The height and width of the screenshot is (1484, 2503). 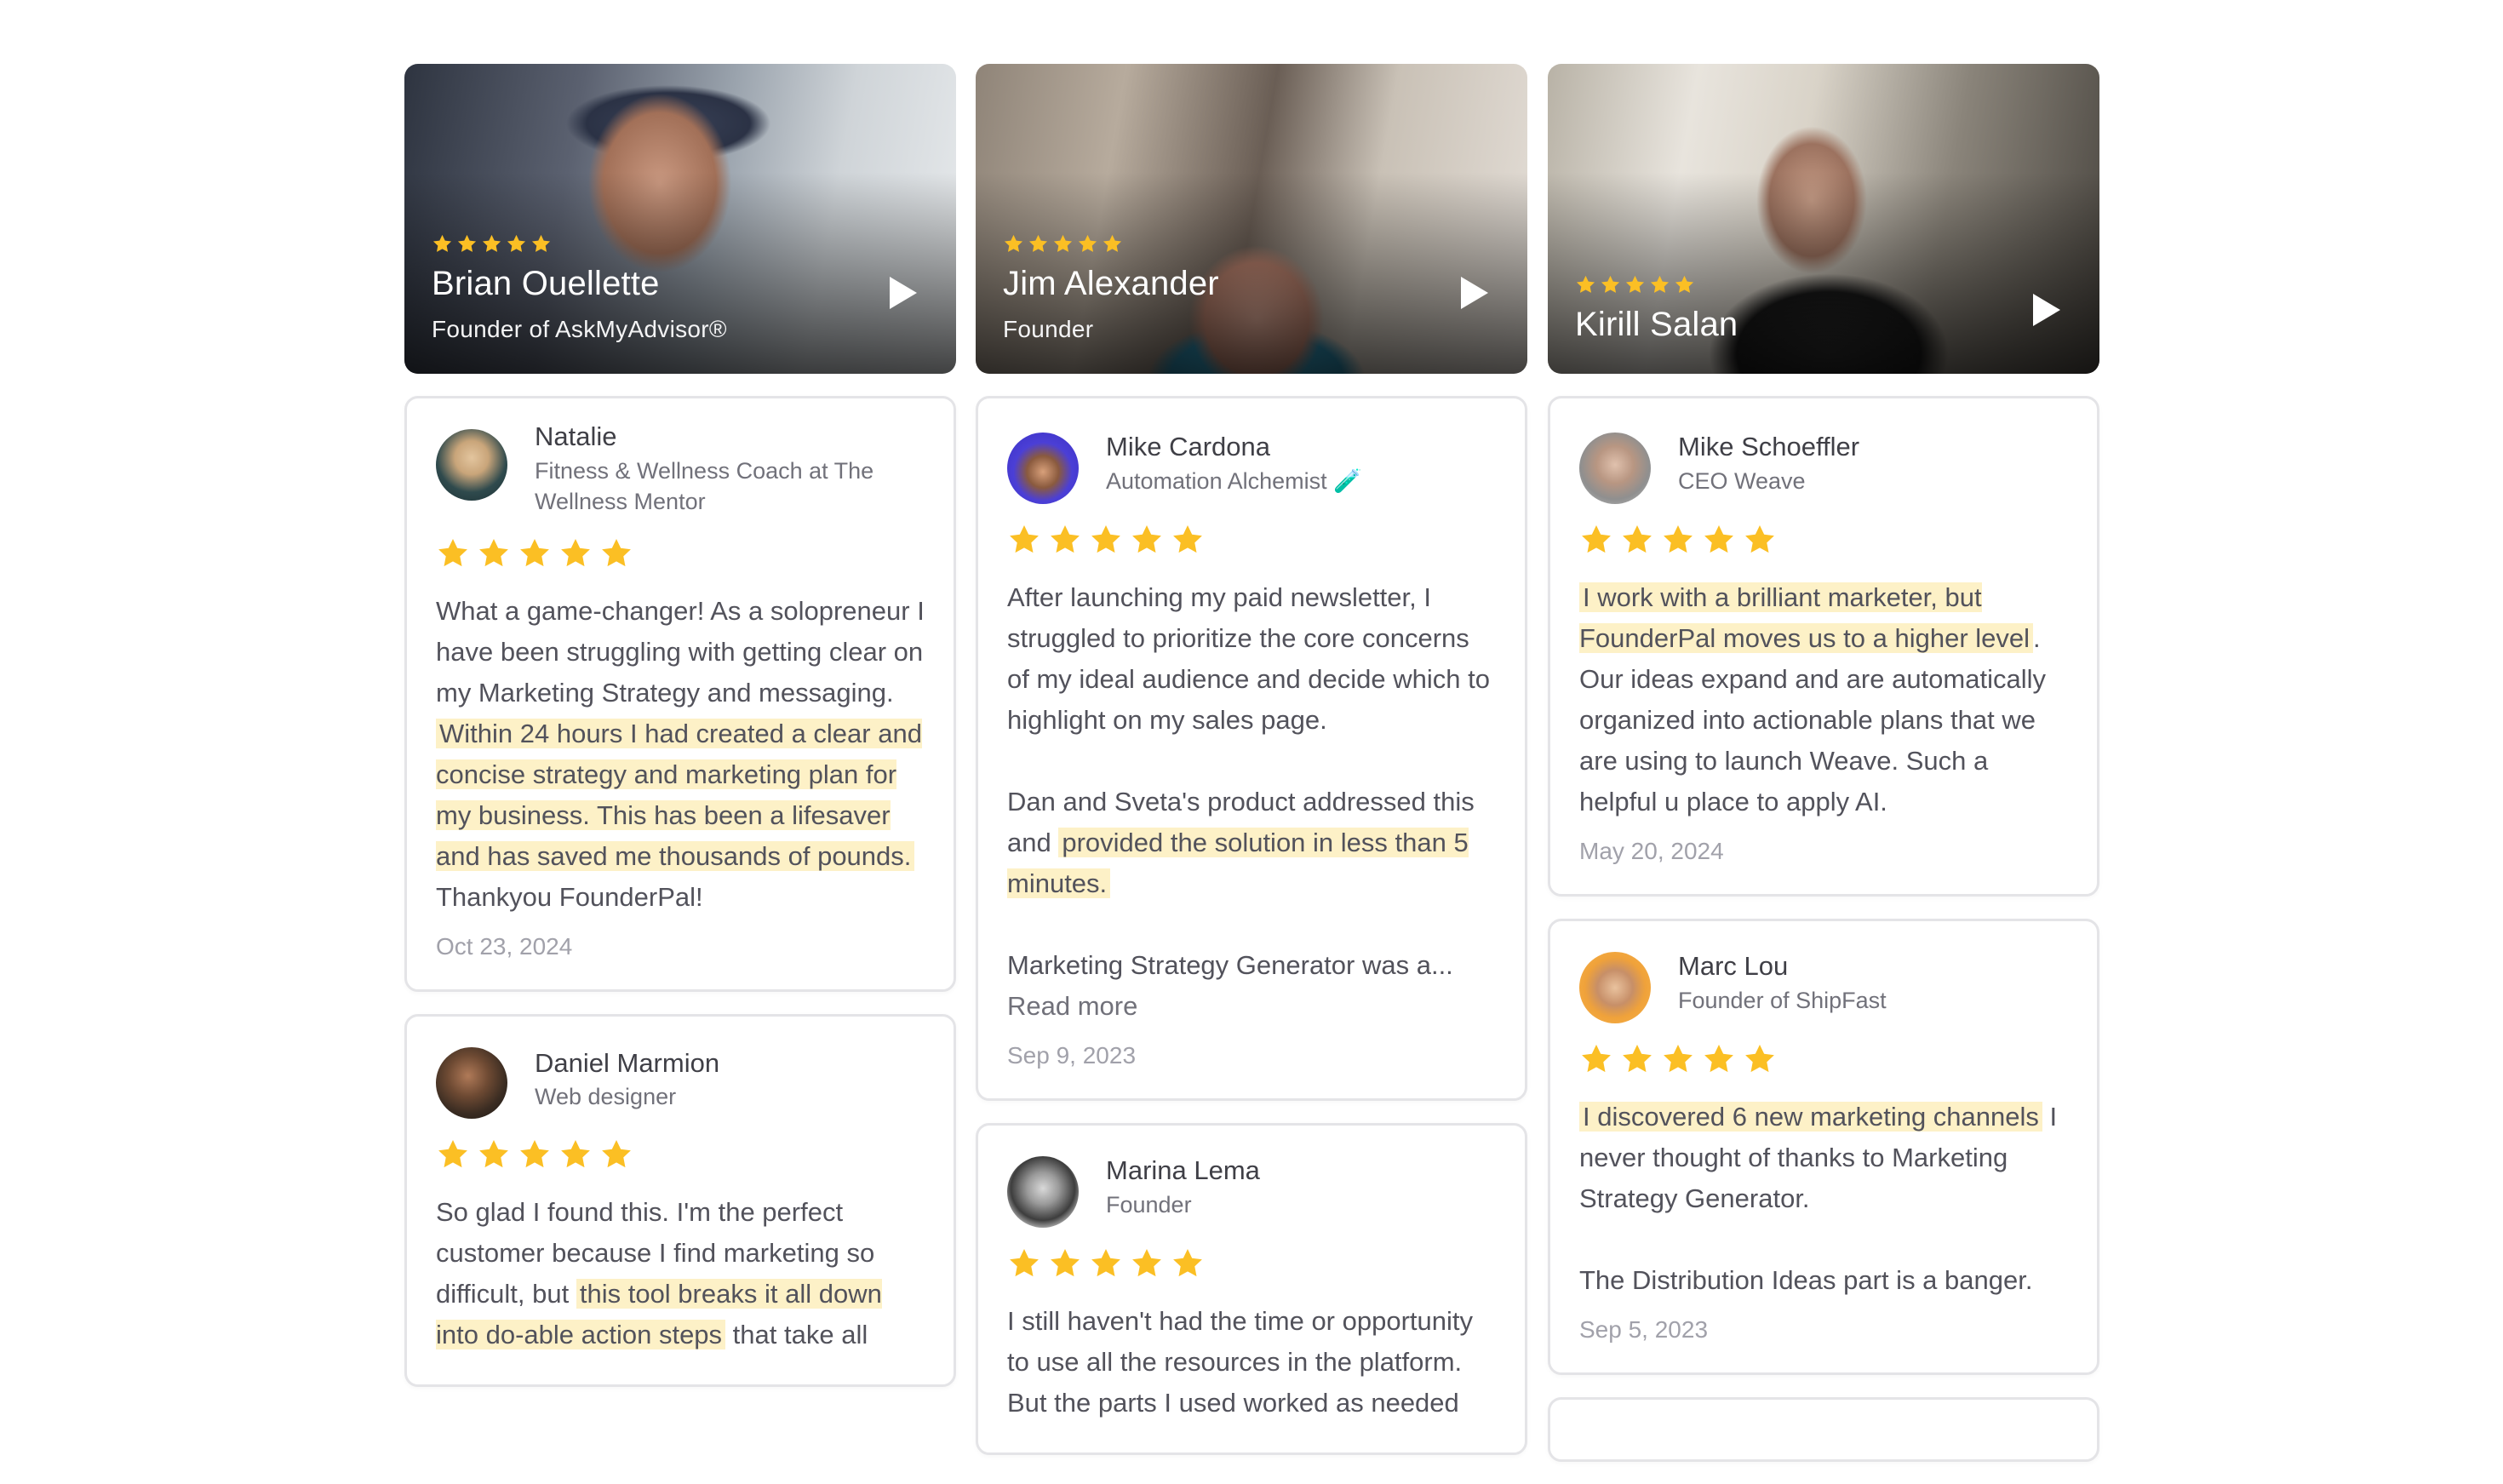 What do you see at coordinates (576, 436) in the screenshot?
I see `reviewer-name: Natalie` at bounding box center [576, 436].